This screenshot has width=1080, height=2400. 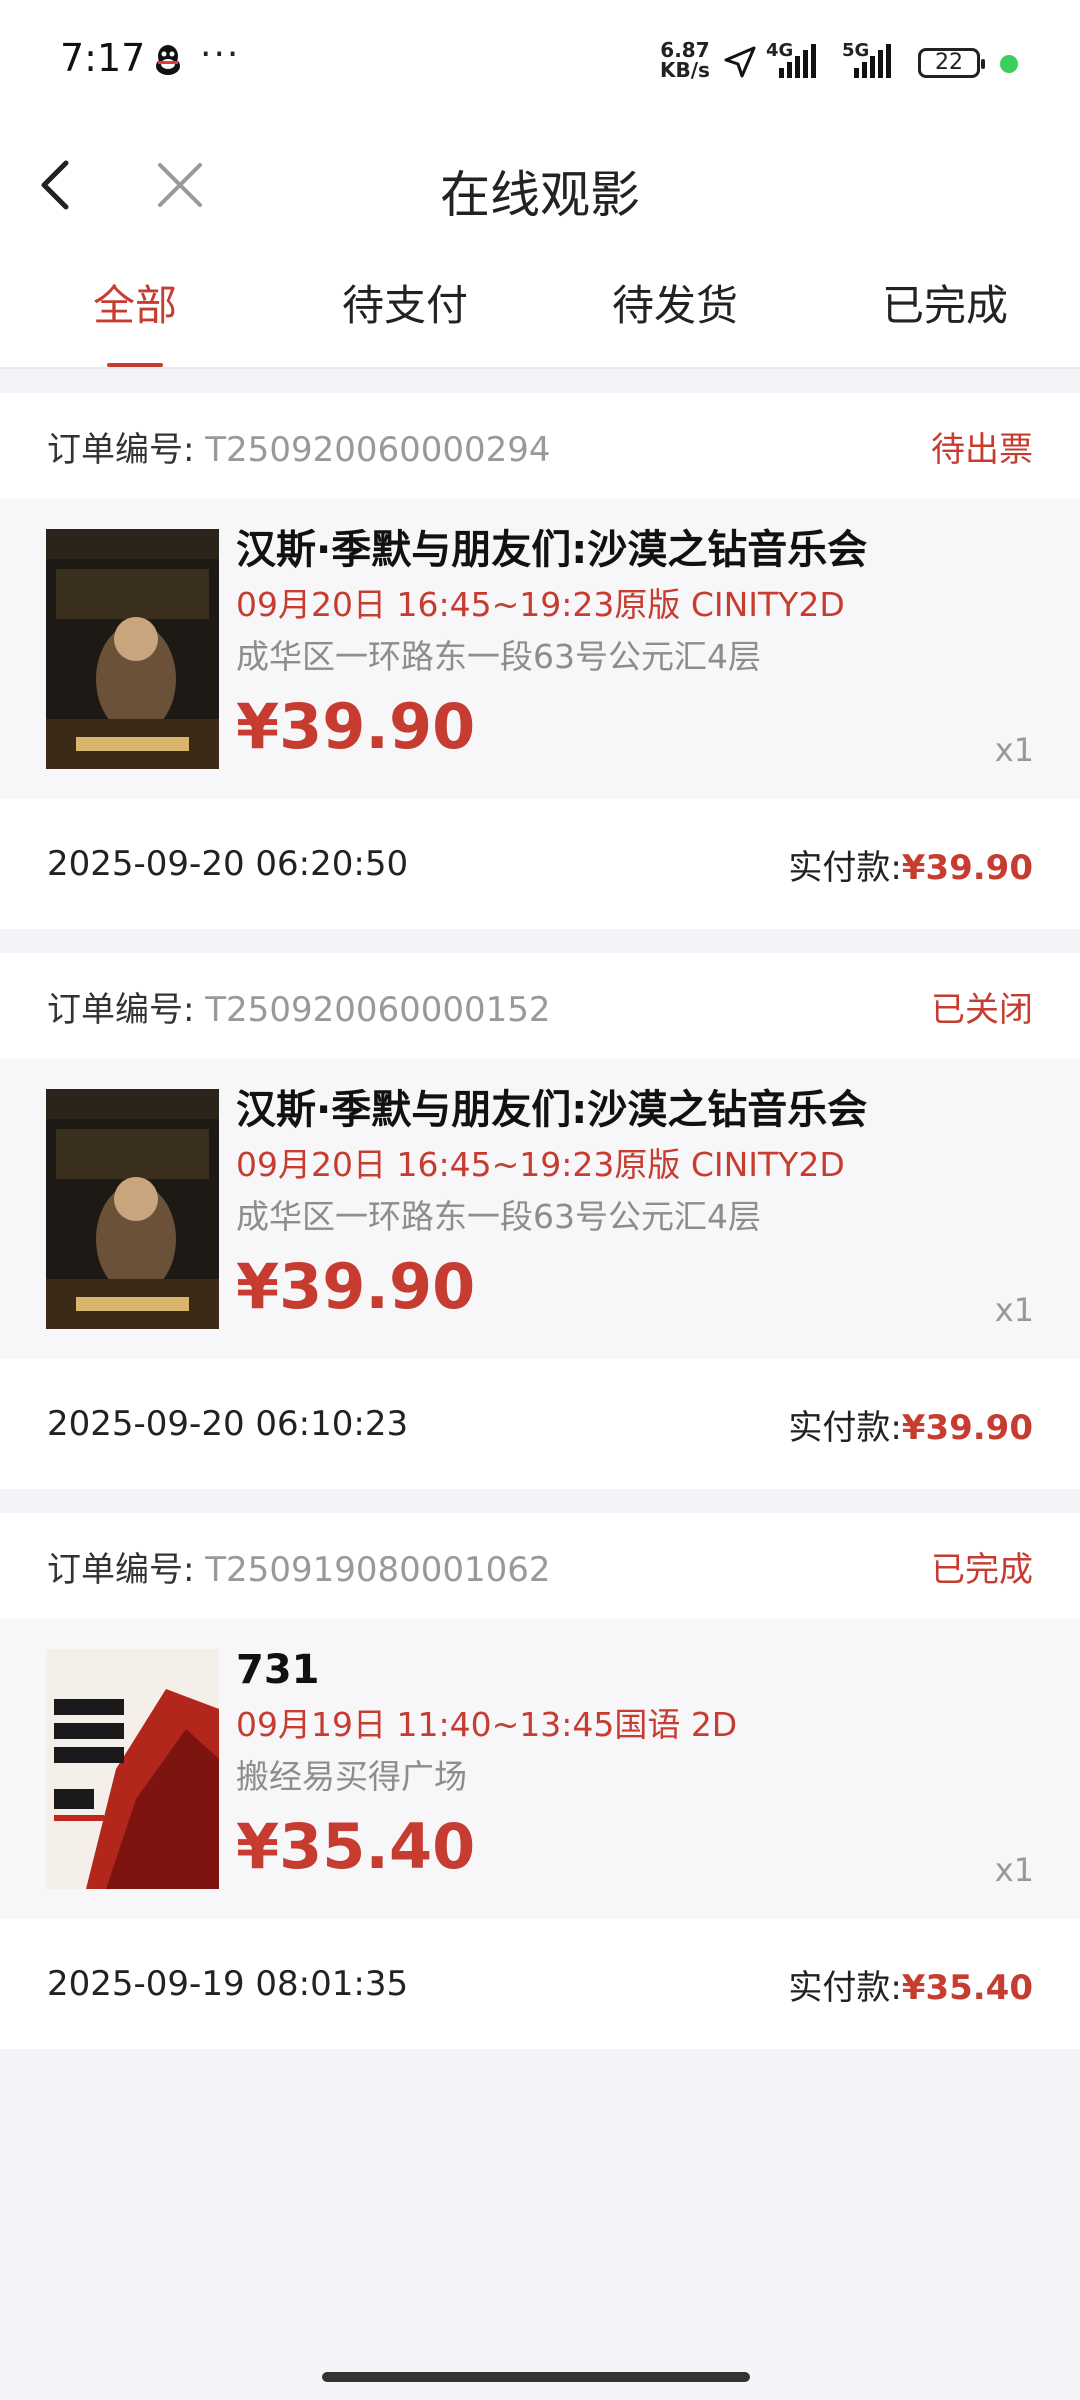 What do you see at coordinates (982, 1569) in the screenshot?
I see `order-status: 已完成` at bounding box center [982, 1569].